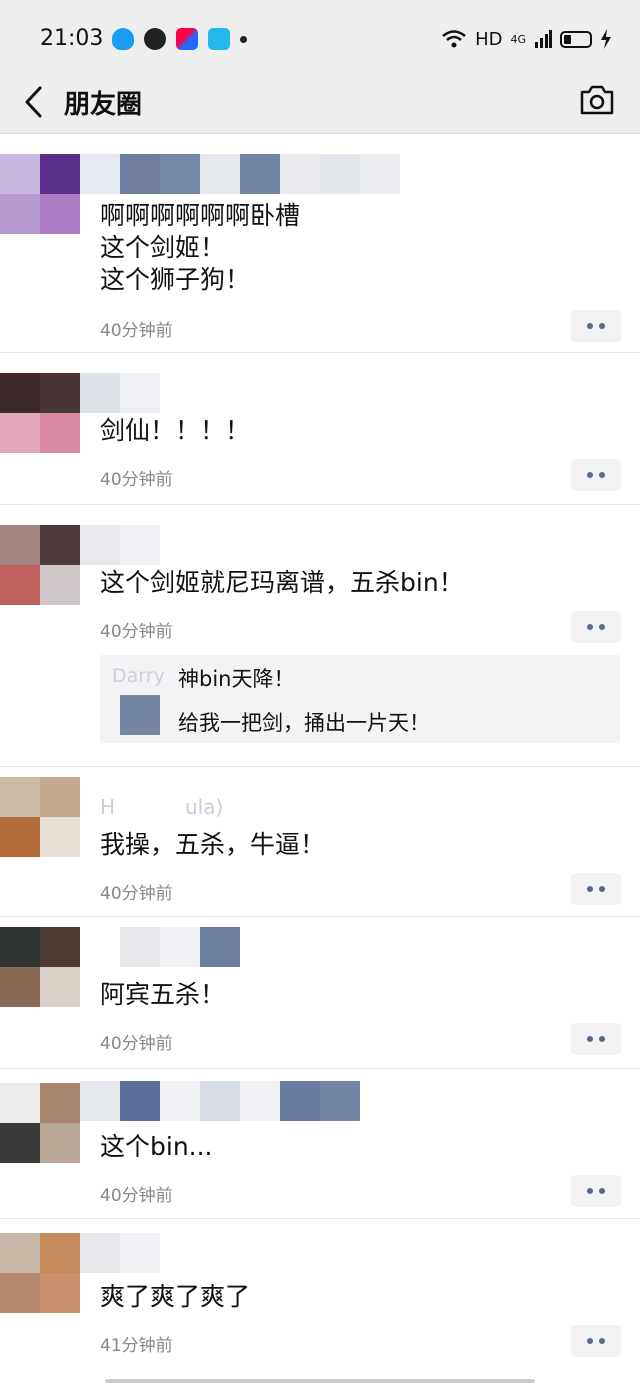 This screenshot has height=1387, width=640. What do you see at coordinates (518, 39) in the screenshot?
I see `signal-label: 4G` at bounding box center [518, 39].